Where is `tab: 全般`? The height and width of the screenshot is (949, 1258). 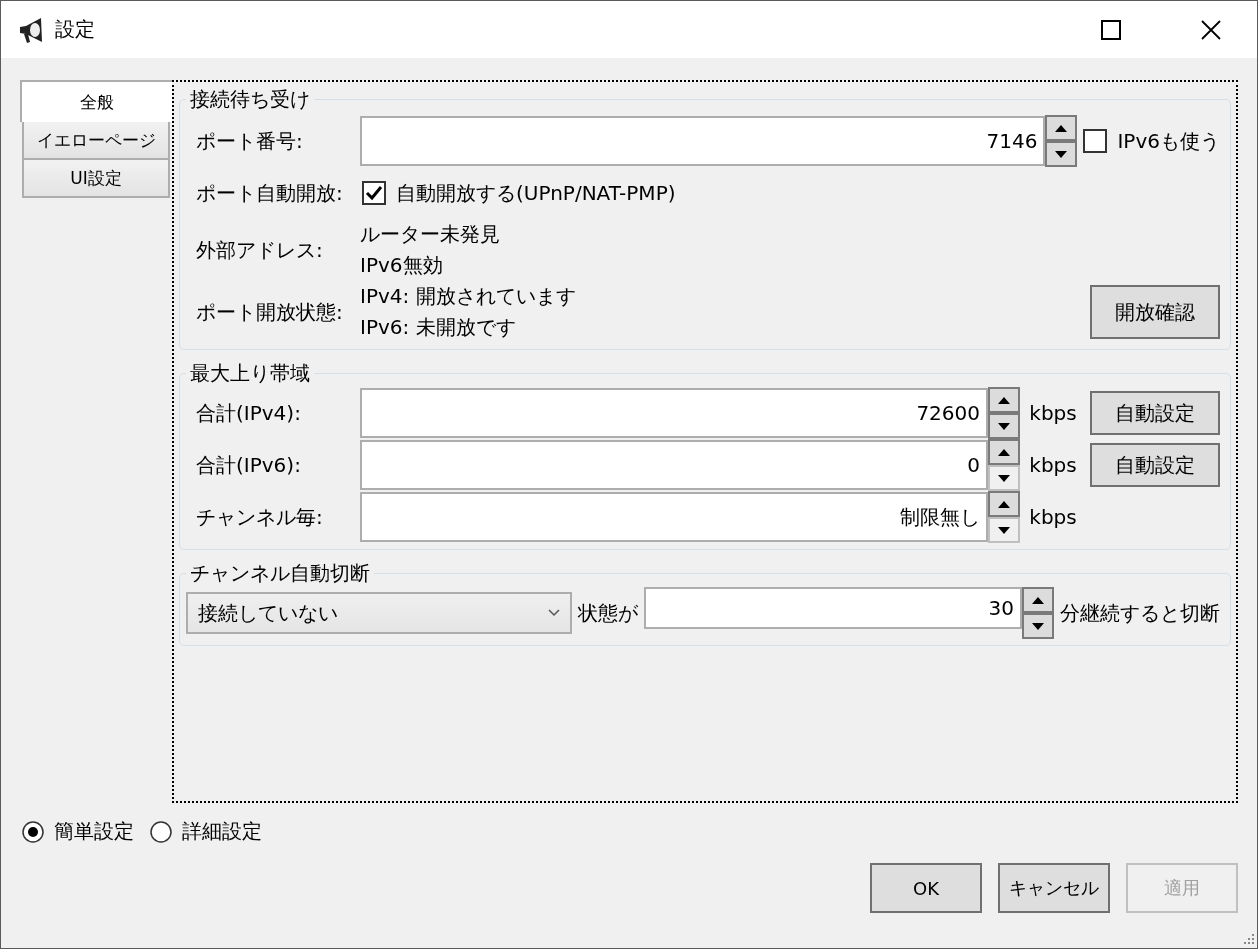
tab: 全般 is located at coordinates (96, 101).